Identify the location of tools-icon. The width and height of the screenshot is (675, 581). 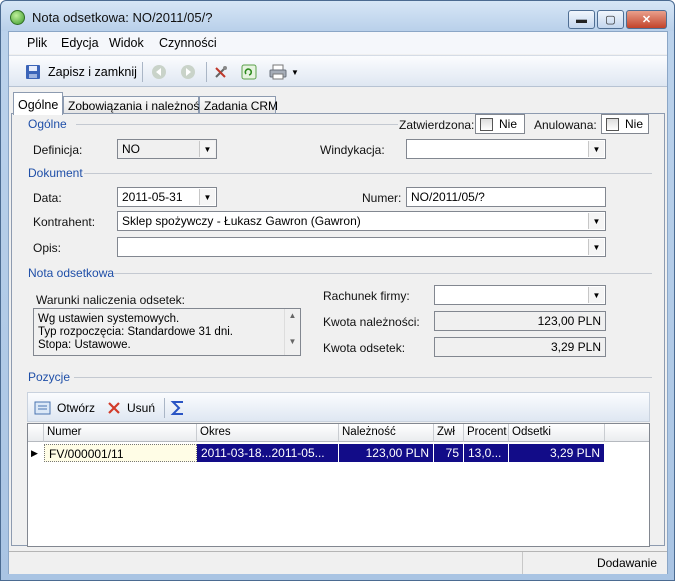
(221, 72).